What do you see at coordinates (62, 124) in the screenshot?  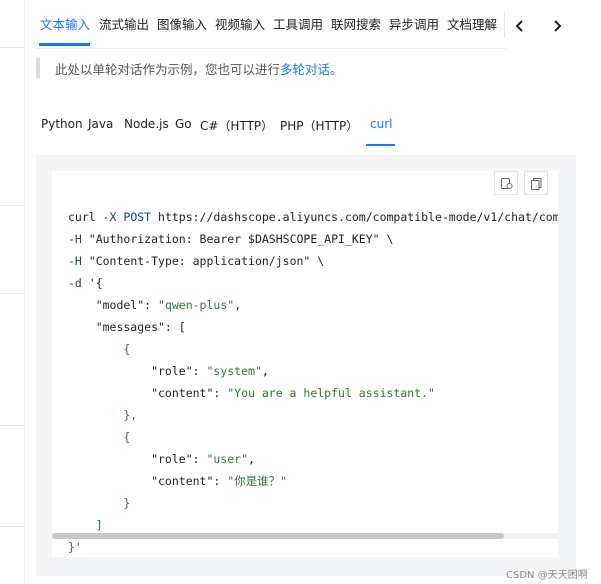 I see `tab-python: Python` at bounding box center [62, 124].